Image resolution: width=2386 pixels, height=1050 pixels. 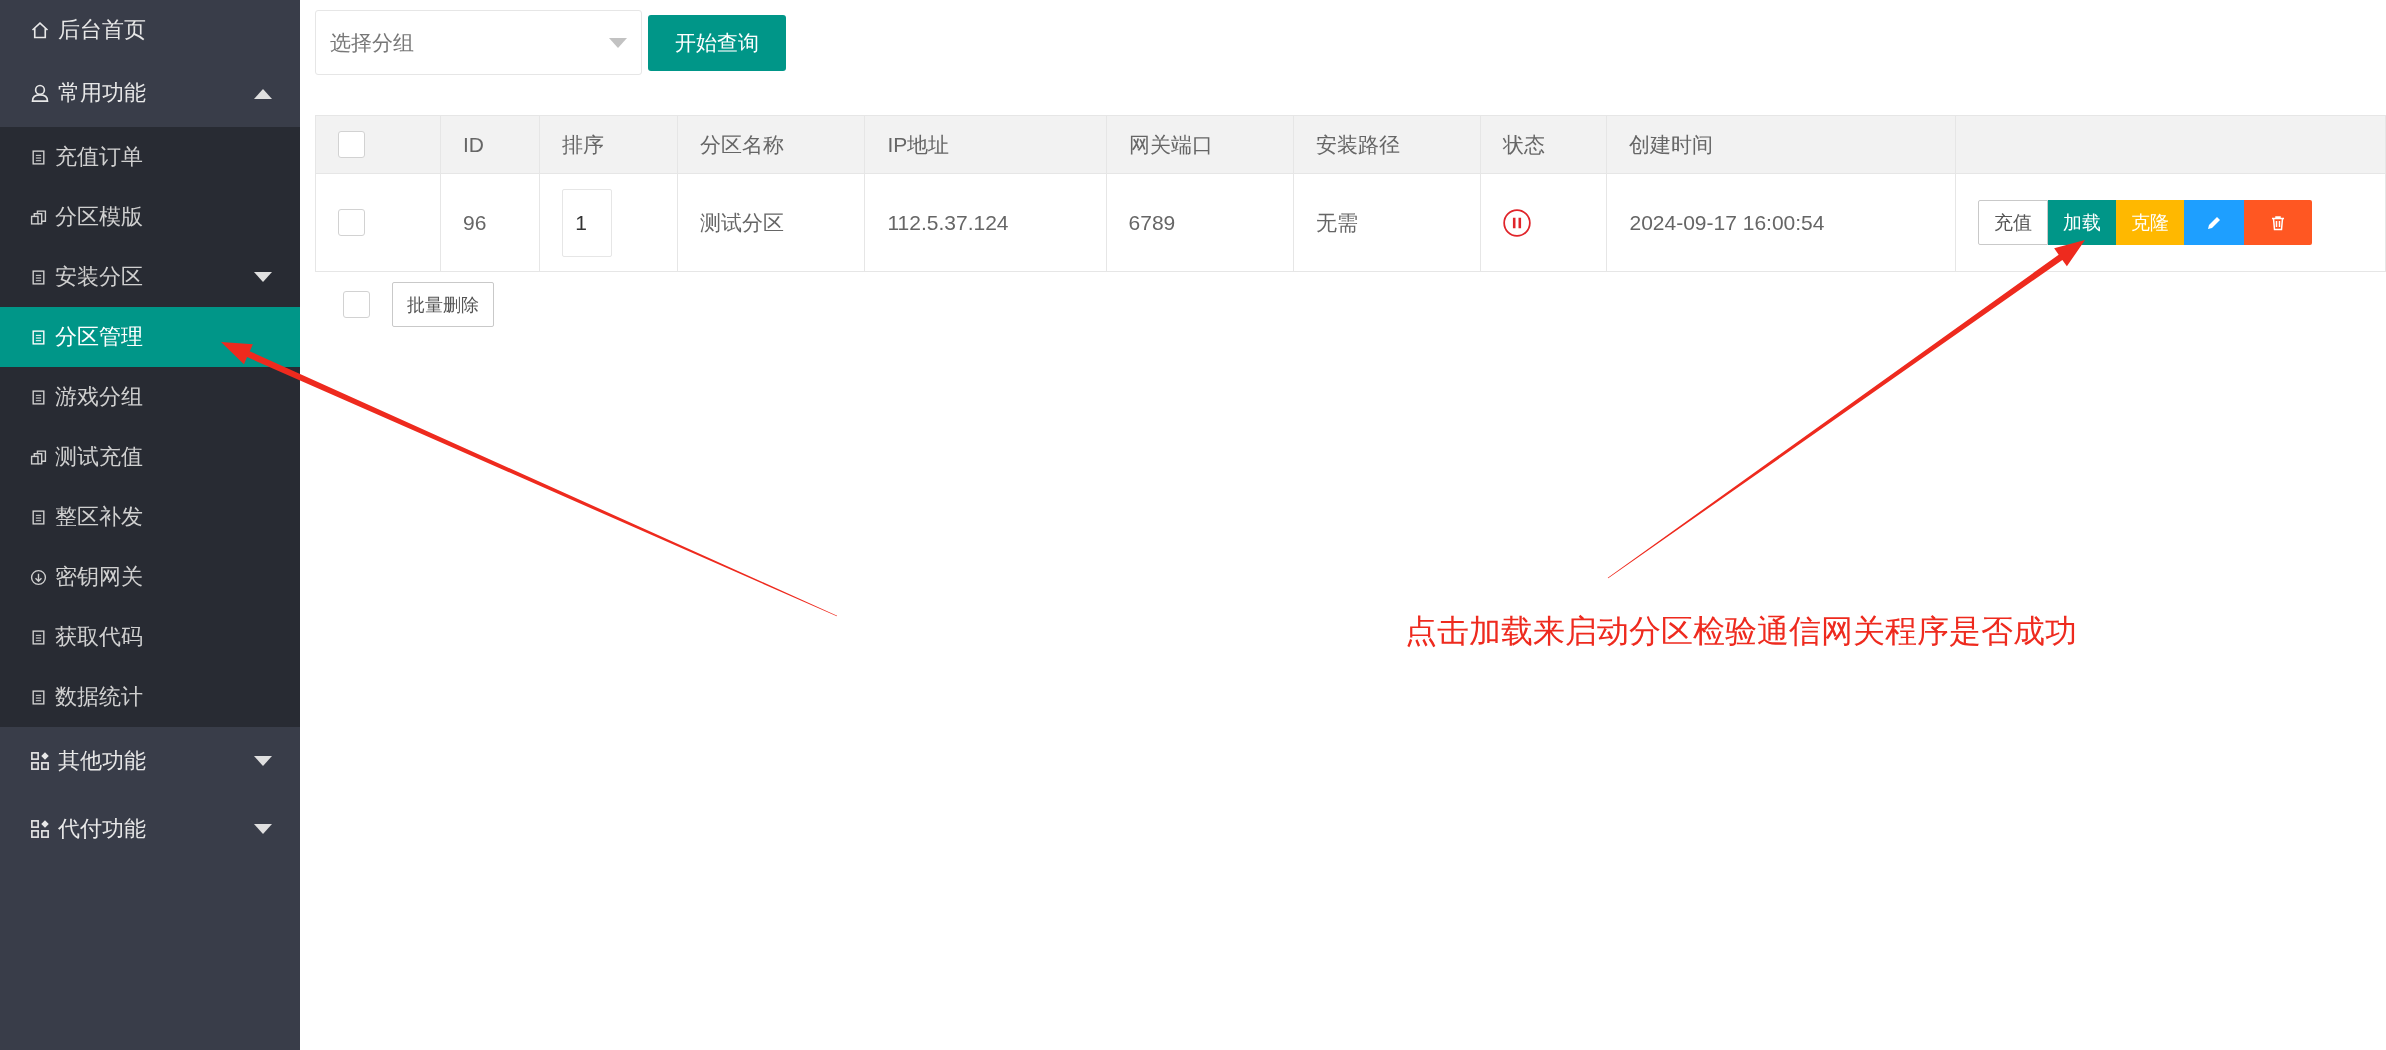 I want to click on column-header: 状态, so click(x=1543, y=144).